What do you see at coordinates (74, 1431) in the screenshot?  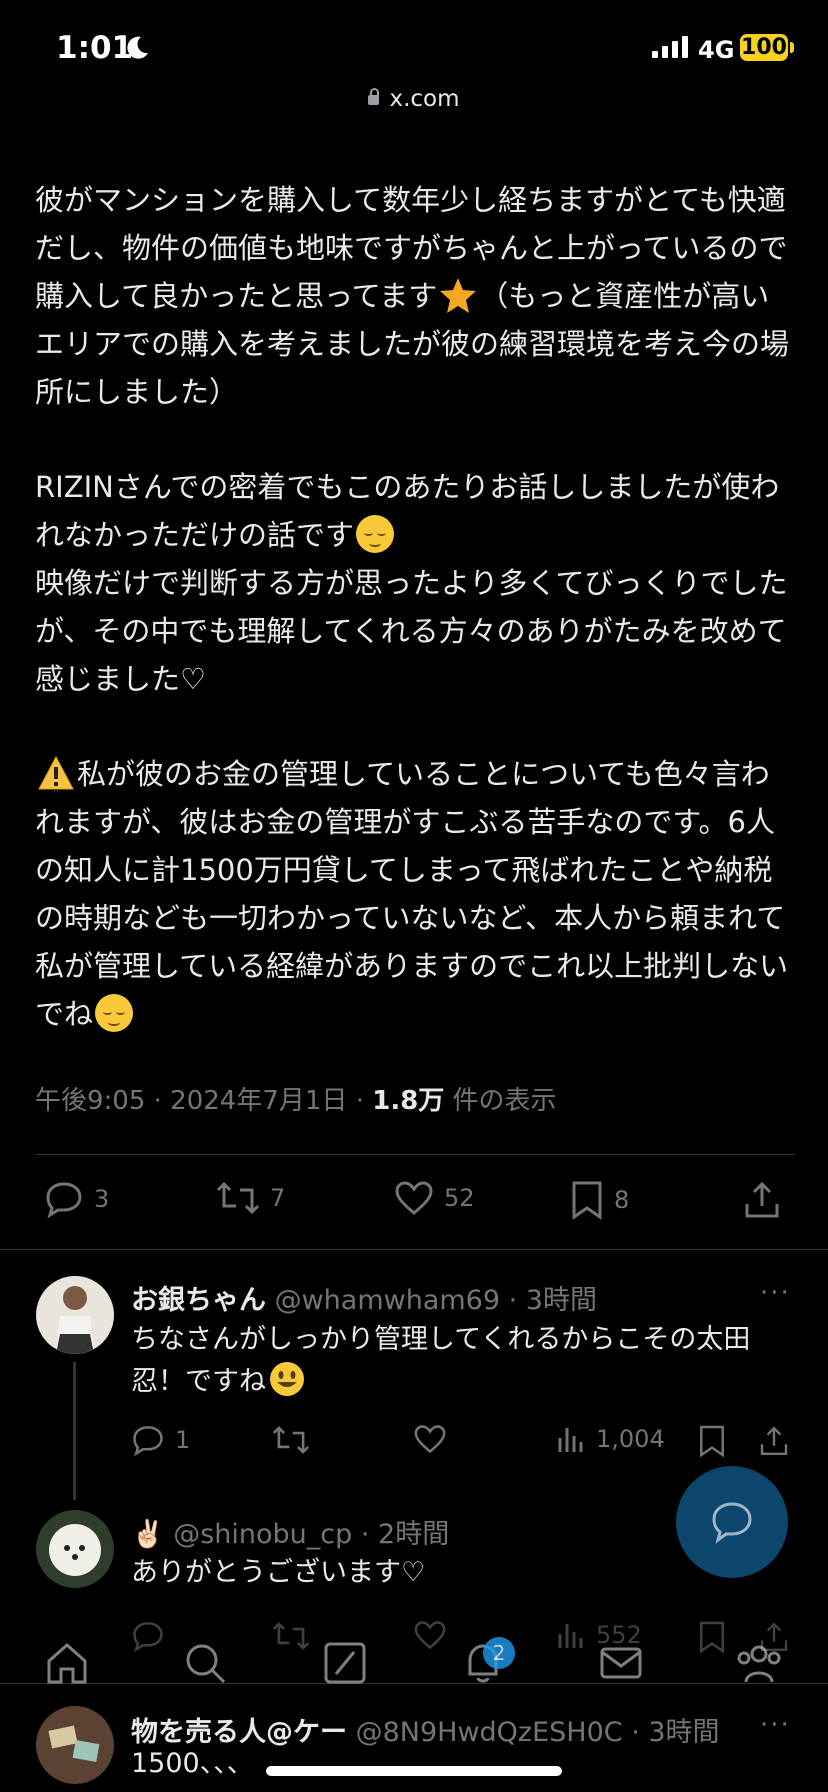 I see `thread-line` at bounding box center [74, 1431].